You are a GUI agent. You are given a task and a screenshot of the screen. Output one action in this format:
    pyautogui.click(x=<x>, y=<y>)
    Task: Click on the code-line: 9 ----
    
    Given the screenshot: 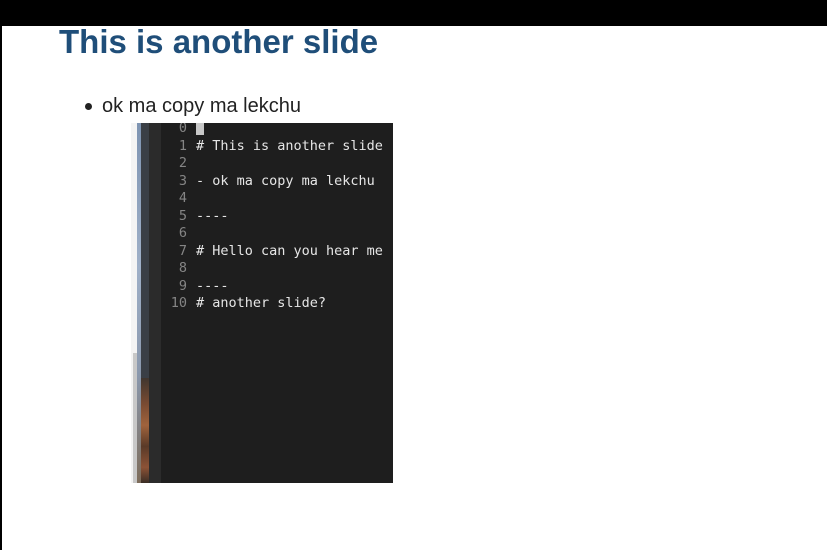 What is the action you would take?
    pyautogui.click(x=262, y=287)
    